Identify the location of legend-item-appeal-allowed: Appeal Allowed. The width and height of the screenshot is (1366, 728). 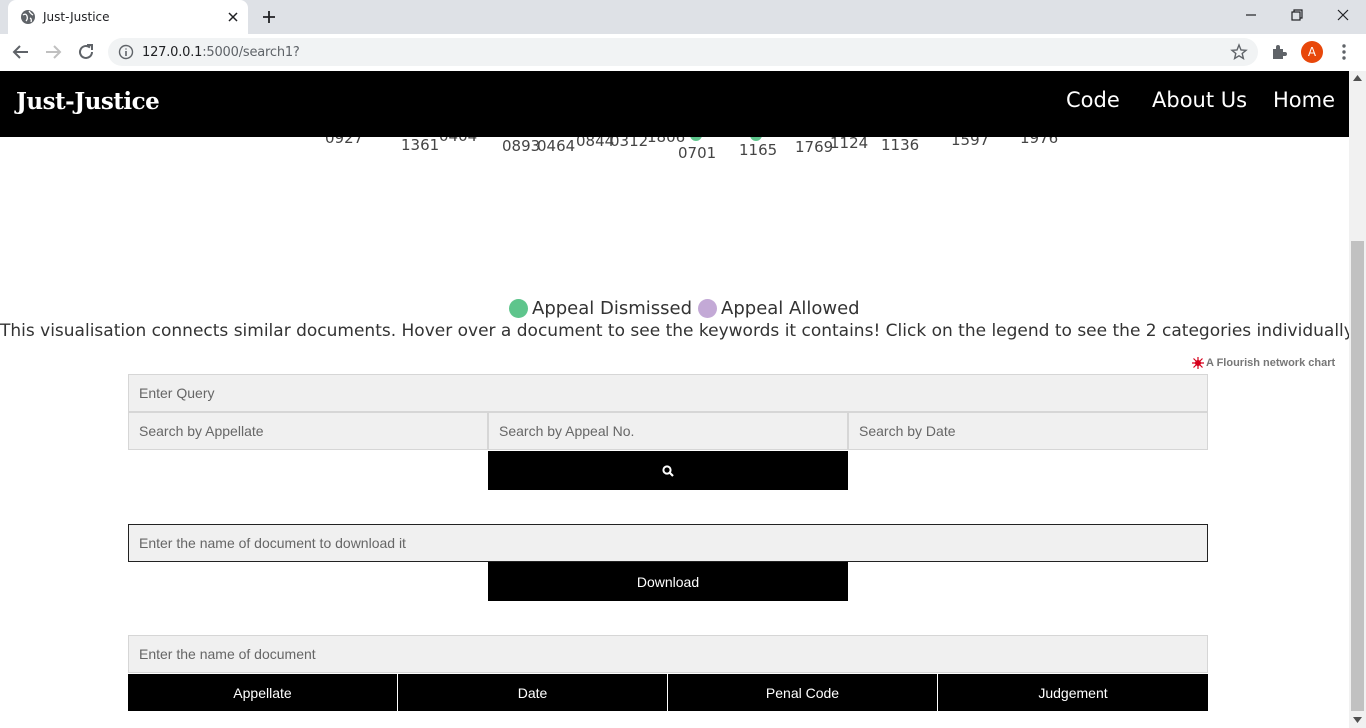
(779, 308).